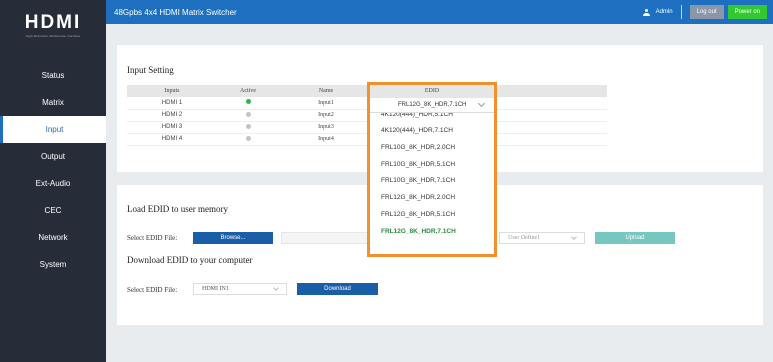  Describe the element at coordinates (326, 139) in the screenshot. I see `input-name: Input4` at that location.